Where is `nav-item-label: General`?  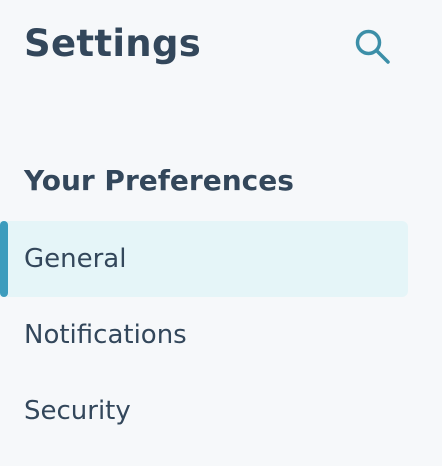 nav-item-label: General is located at coordinates (75, 259).